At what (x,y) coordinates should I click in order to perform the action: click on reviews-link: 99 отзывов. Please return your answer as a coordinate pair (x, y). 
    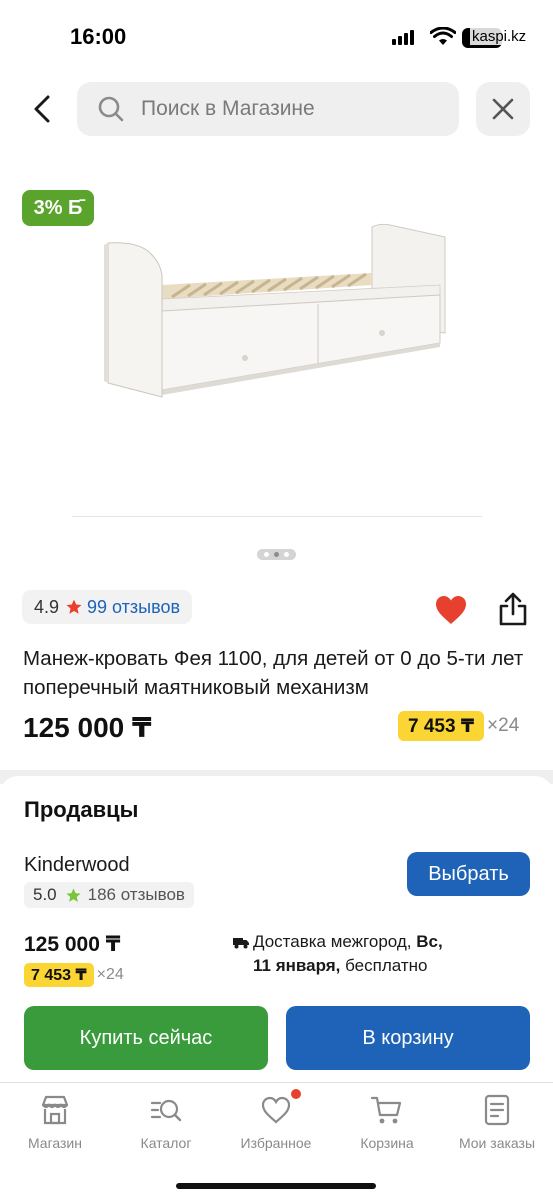
    Looking at the image, I should click on (133, 607).